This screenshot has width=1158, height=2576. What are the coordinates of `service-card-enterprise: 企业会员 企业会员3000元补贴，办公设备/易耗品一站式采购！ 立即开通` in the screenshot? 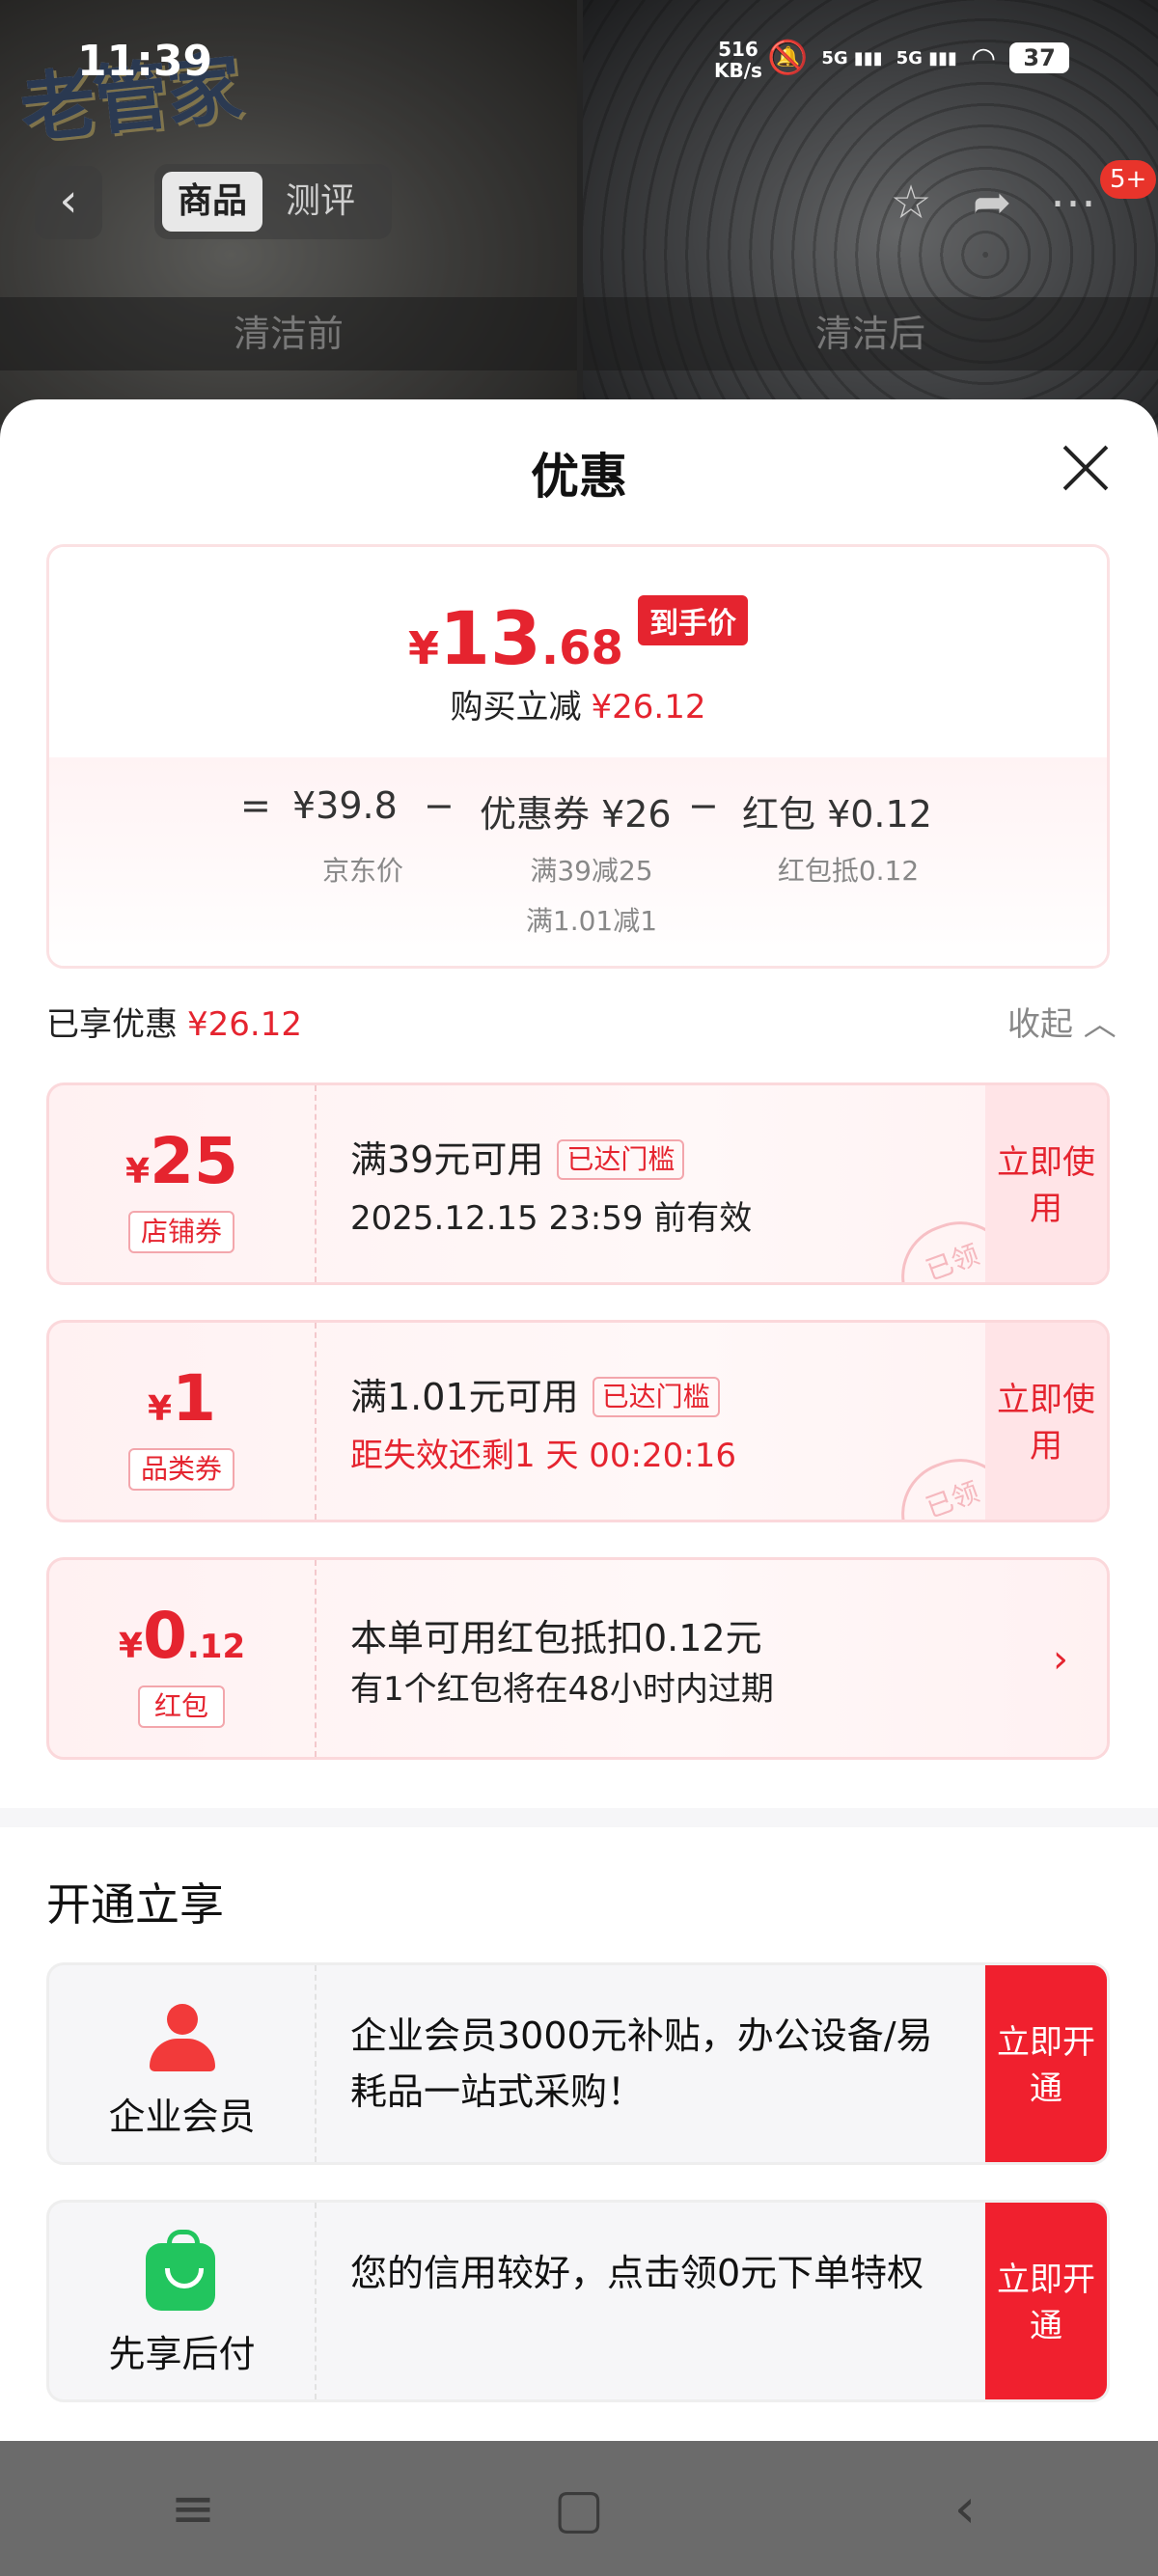 It's located at (578, 2064).